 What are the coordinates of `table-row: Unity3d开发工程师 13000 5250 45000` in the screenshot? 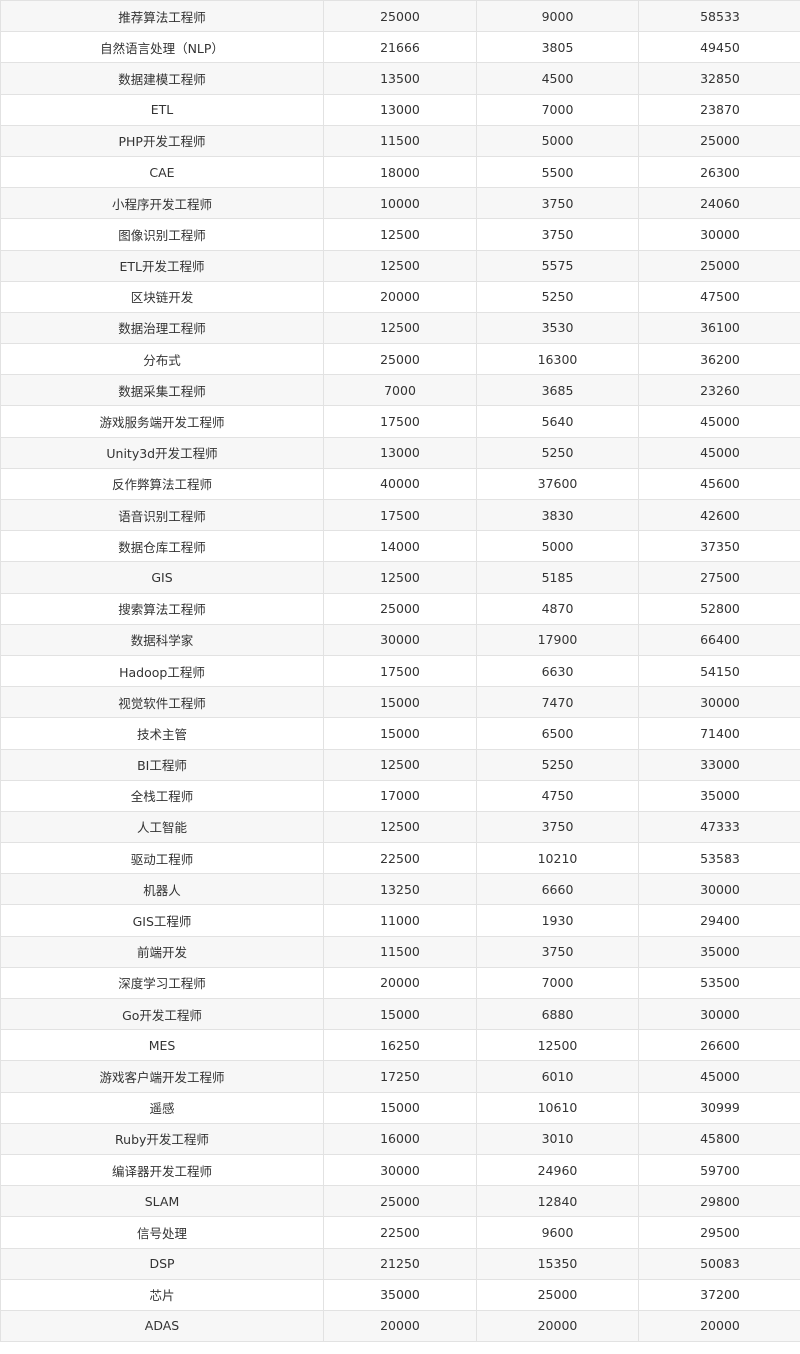 It's located at (400, 453).